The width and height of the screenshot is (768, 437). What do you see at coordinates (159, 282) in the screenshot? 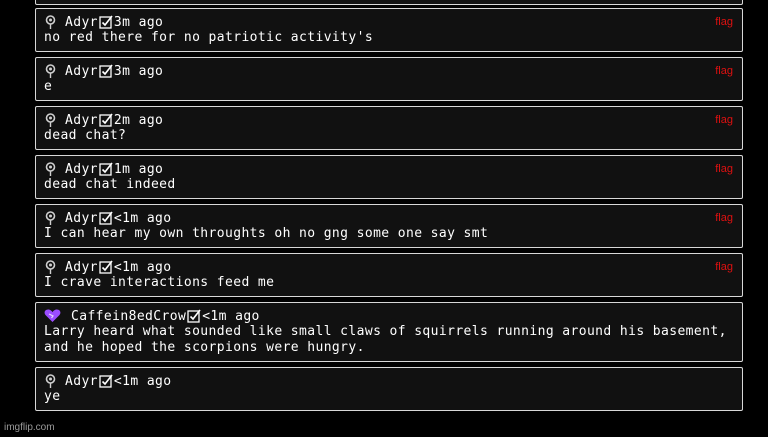
I see `message-text: I crave interactions feed me` at bounding box center [159, 282].